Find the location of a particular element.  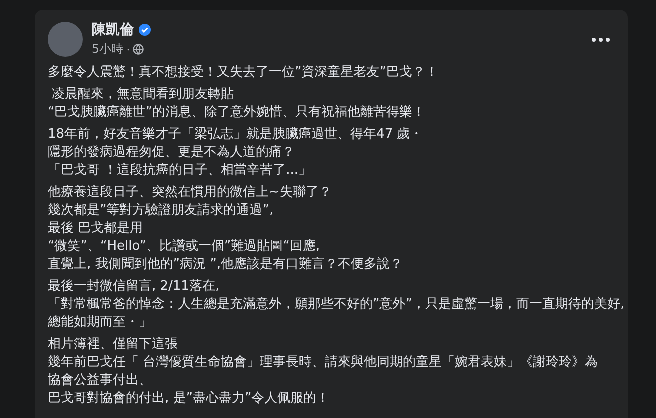

post-text-line: 巴戈哥對協會的付出, 是”盡心盡力”令人佩服的！ is located at coordinates (189, 399).